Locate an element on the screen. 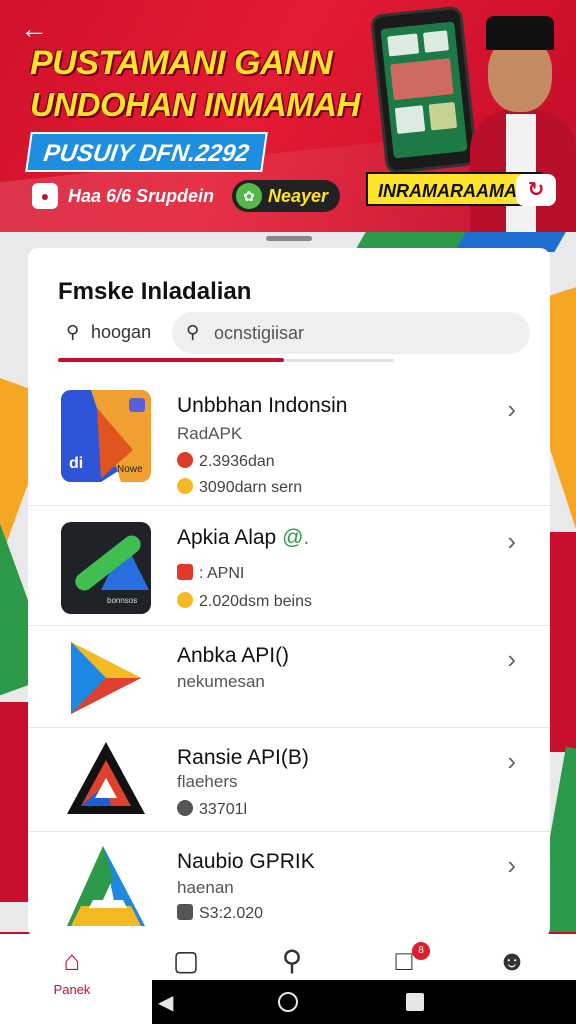 The height and width of the screenshot is (1024, 576). search-field: ⚲ is located at coordinates (351, 333).